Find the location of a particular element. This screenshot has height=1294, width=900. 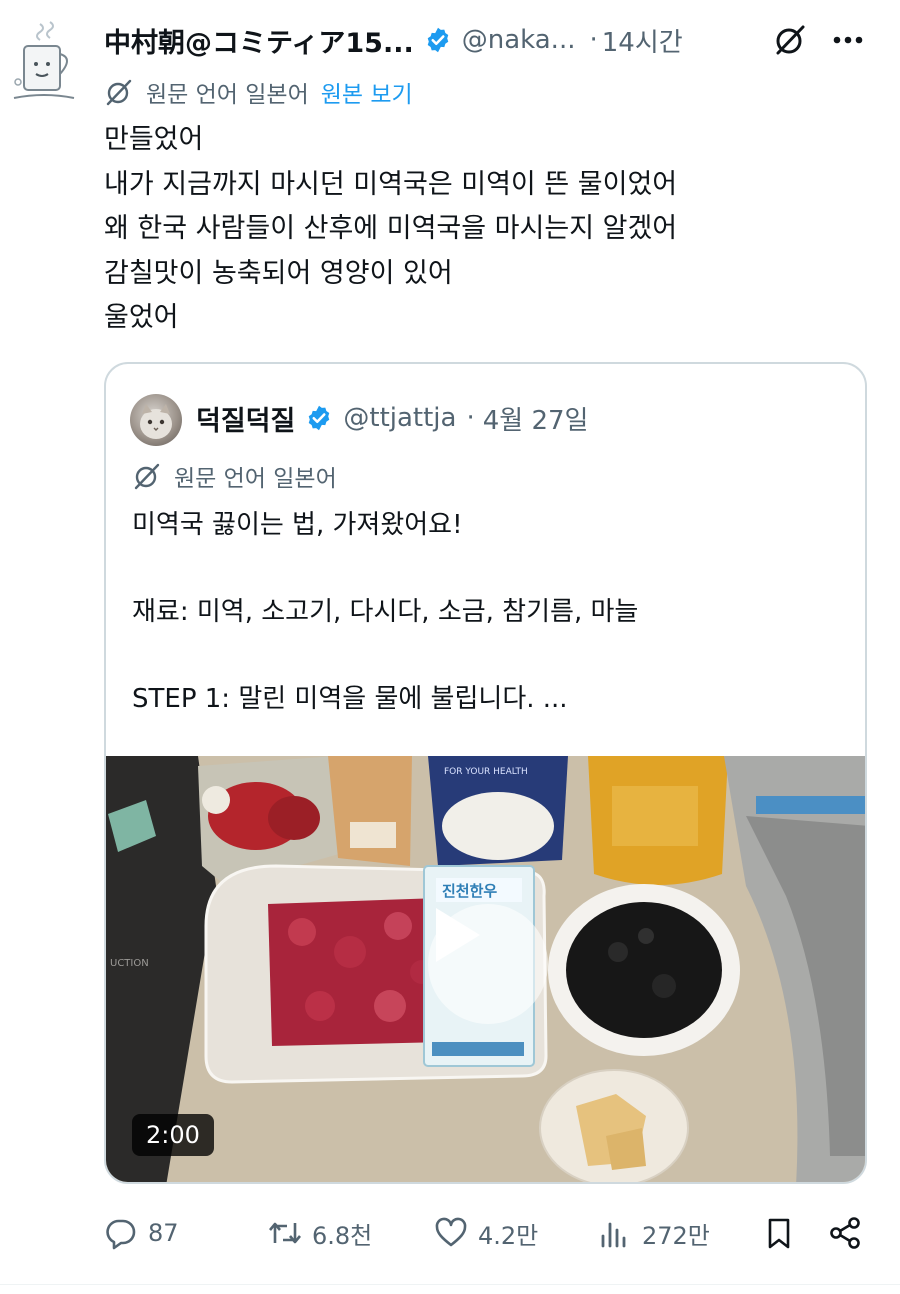

repost-button: 6.8천 is located at coordinates (320, 1233).